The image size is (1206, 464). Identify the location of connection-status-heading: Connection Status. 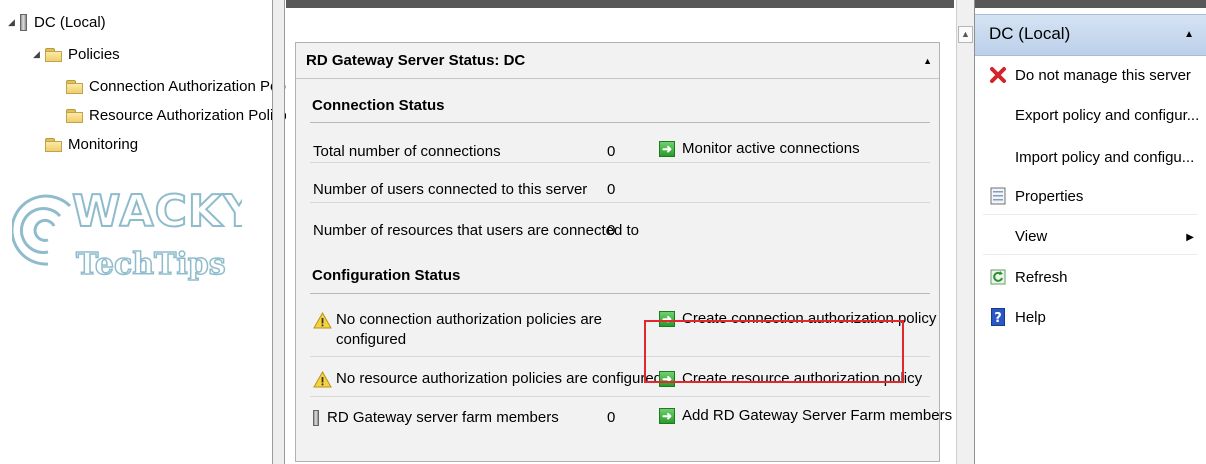
(378, 105).